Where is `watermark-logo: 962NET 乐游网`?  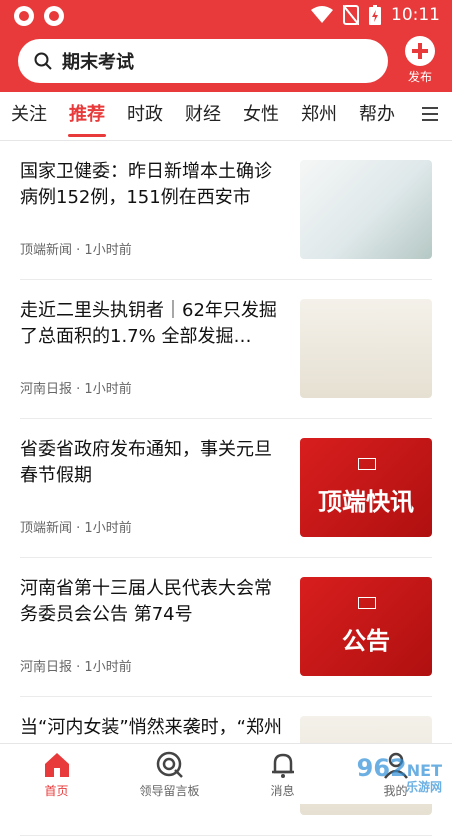 watermark-logo: 962NET 乐游网 is located at coordinates (399, 774).